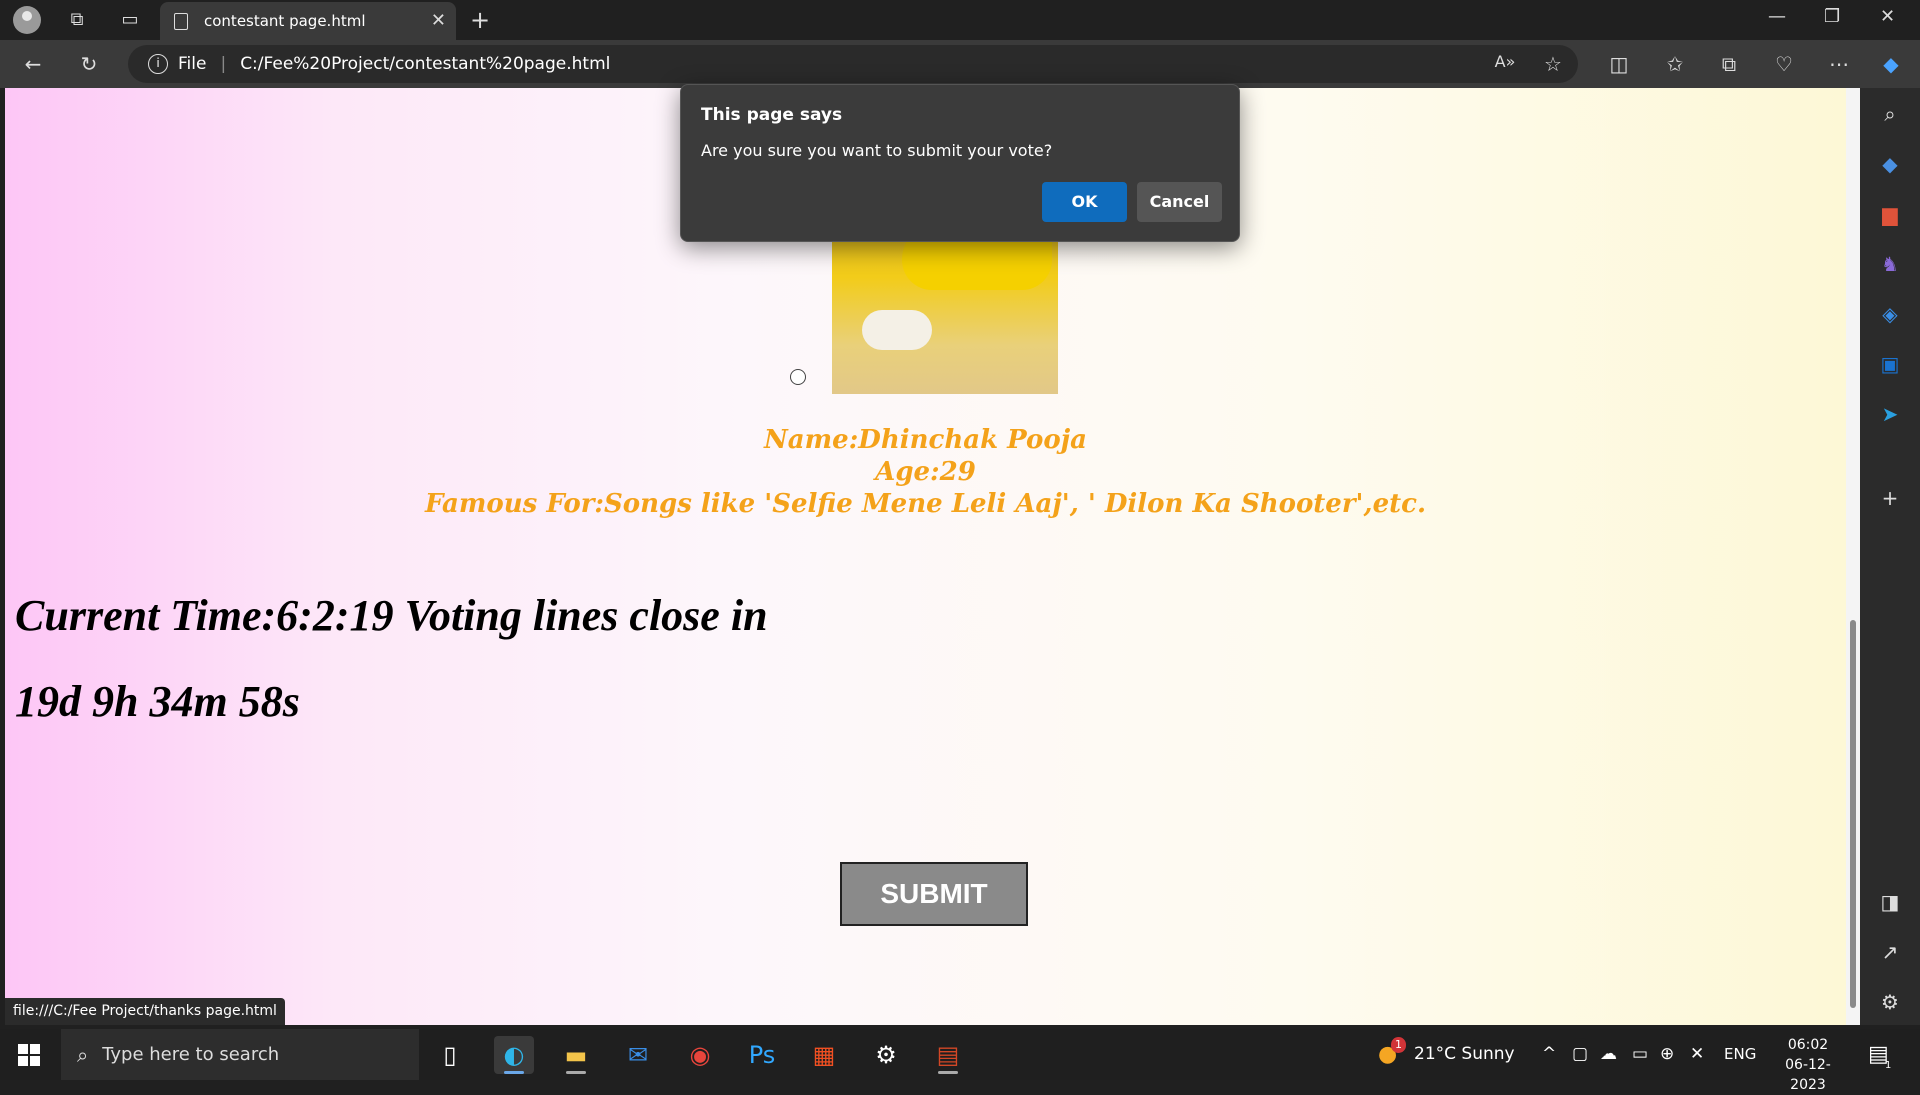  What do you see at coordinates (1832, 16) in the screenshot?
I see `restore-icon: ❐` at bounding box center [1832, 16].